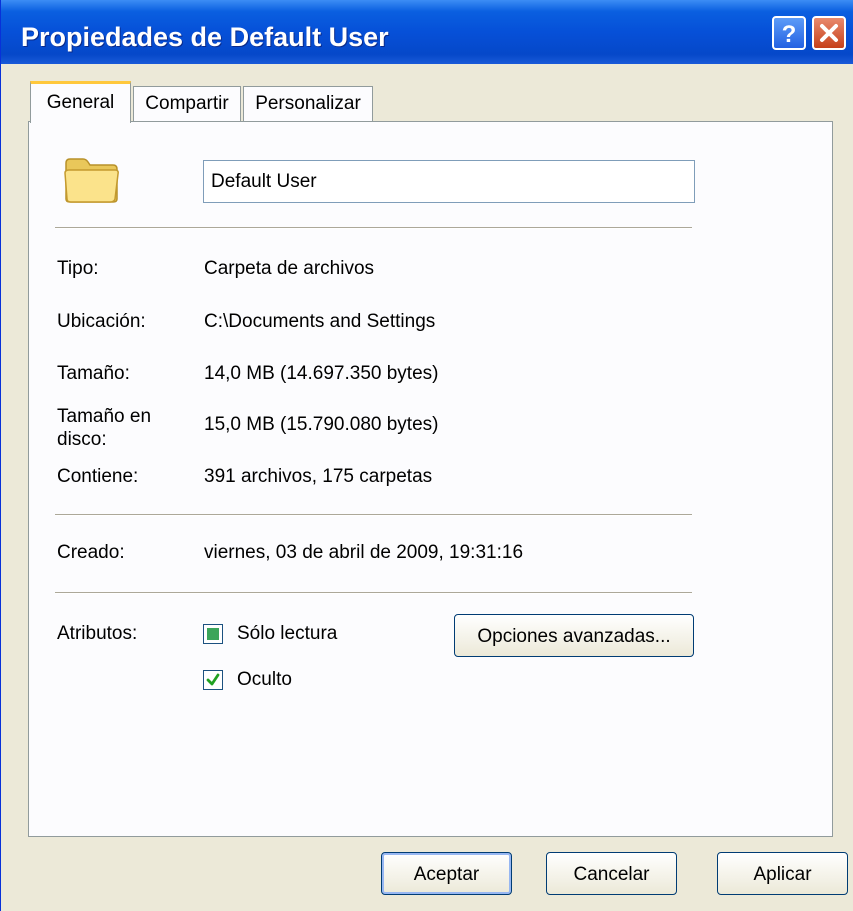  Describe the element at coordinates (213, 634) in the screenshot. I see `readonly-checkbox` at that location.